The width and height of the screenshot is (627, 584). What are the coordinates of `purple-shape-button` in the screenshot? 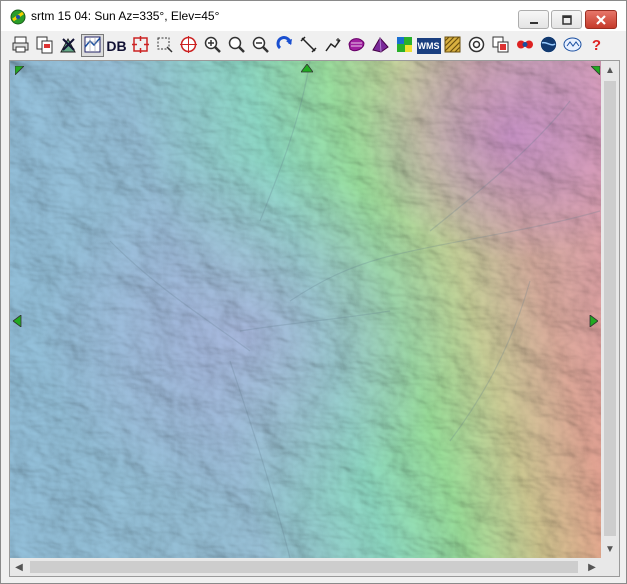 It's located at (356, 45).